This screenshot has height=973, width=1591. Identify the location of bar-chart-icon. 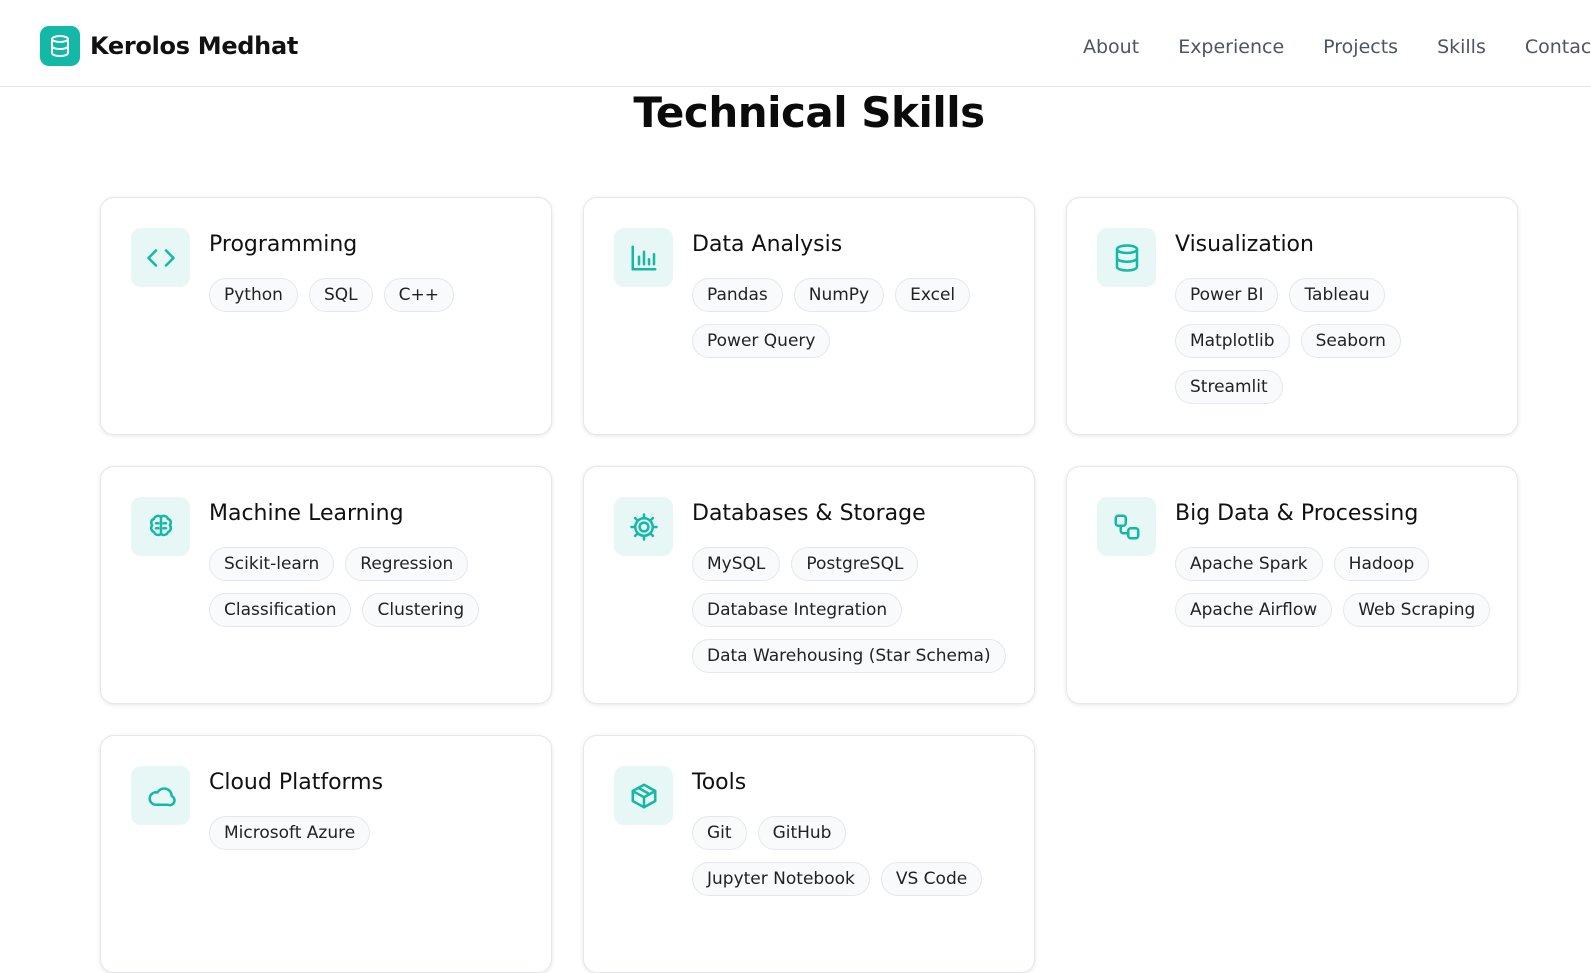
(643, 257).